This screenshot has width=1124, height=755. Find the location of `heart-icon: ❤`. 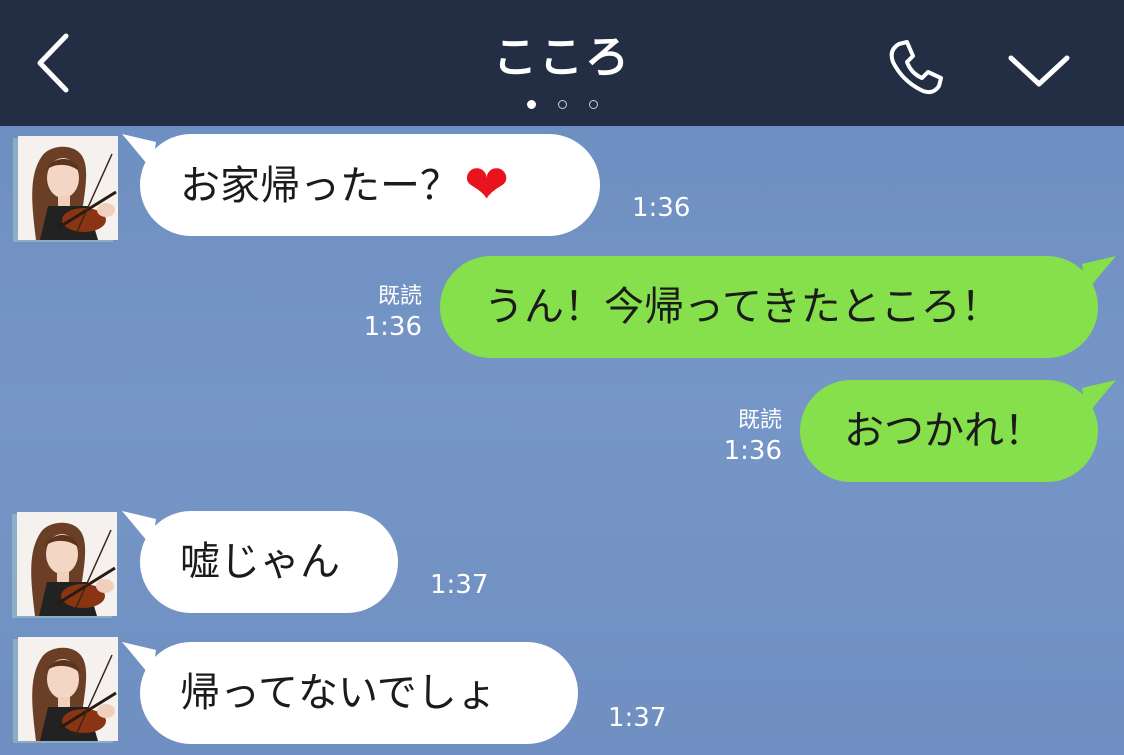

heart-icon: ❤ is located at coordinates (487, 184).